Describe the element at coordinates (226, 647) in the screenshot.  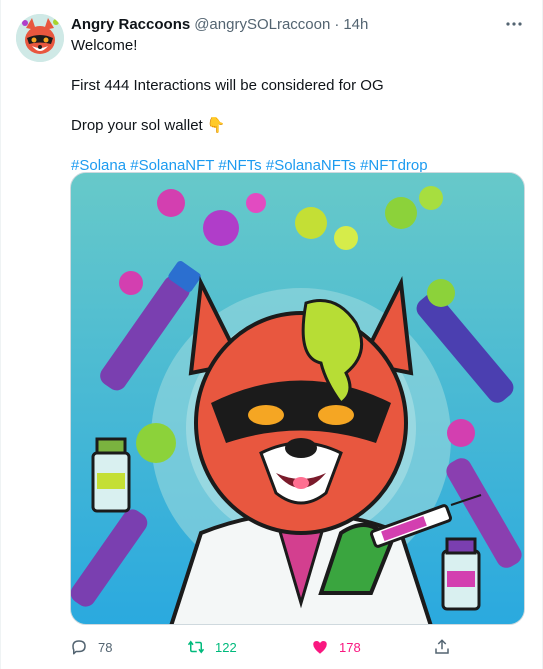
I see `retweet-count: 122` at that location.